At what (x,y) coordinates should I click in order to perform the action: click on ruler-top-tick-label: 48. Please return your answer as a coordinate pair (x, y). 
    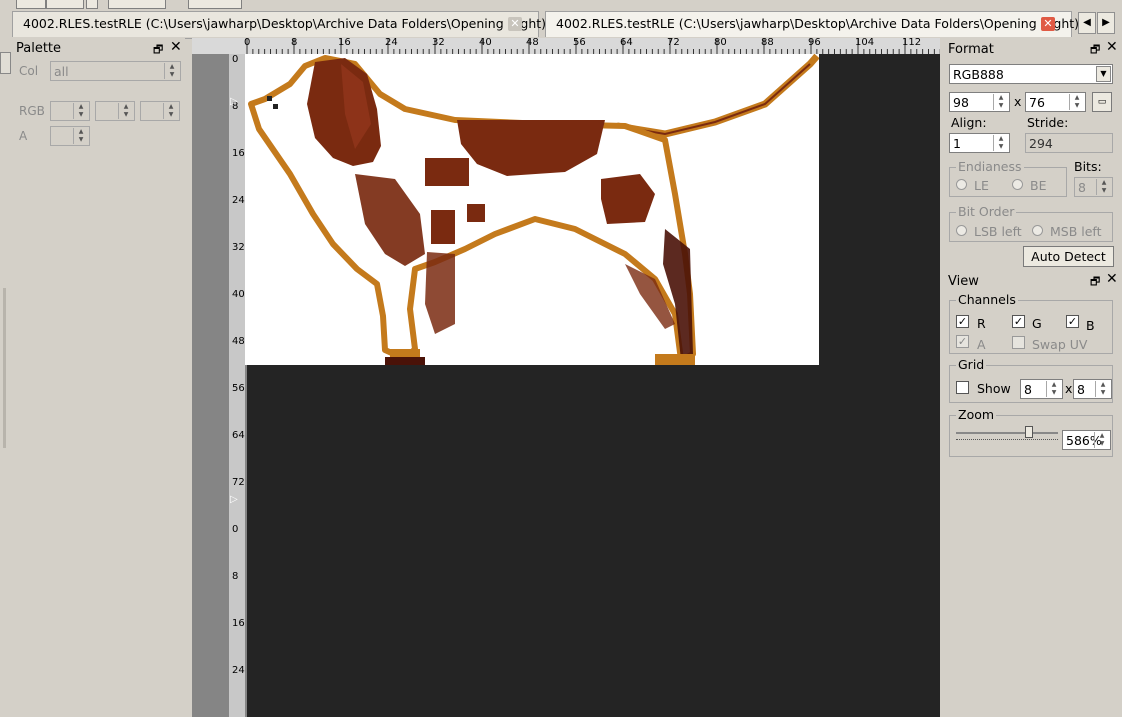
    Looking at the image, I should click on (532, 42).